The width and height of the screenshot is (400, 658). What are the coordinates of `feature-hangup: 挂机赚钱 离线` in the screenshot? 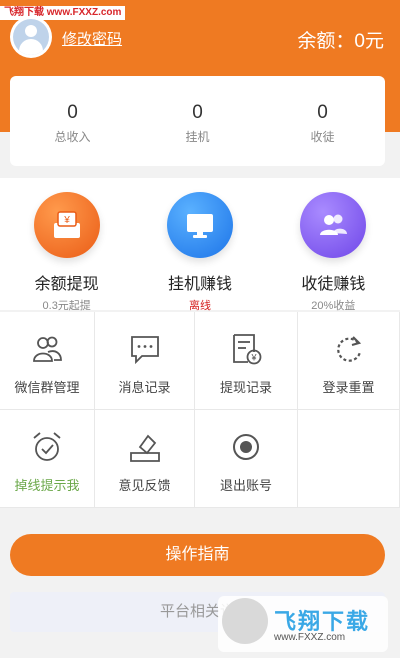 It's located at (199, 245).